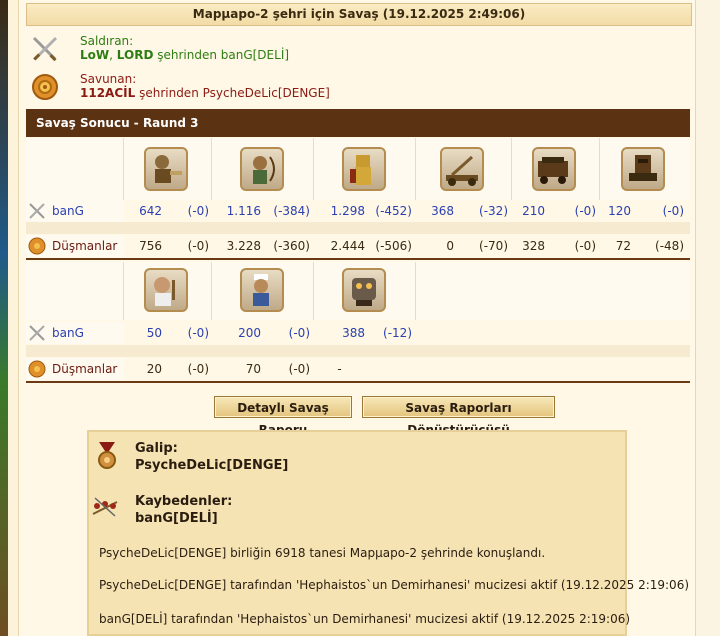  Describe the element at coordinates (347, 246) in the screenshot. I see `unit-count: 2.444` at that location.